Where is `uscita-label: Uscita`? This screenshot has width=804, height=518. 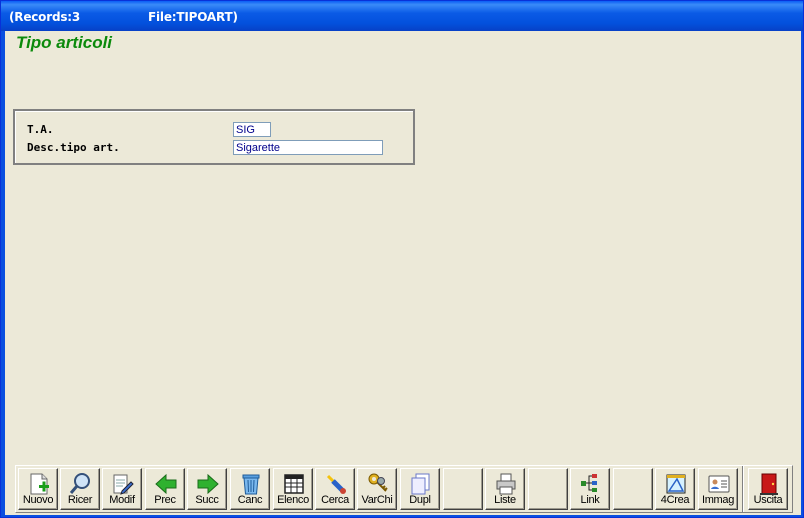
uscita-label: Uscita is located at coordinates (768, 500).